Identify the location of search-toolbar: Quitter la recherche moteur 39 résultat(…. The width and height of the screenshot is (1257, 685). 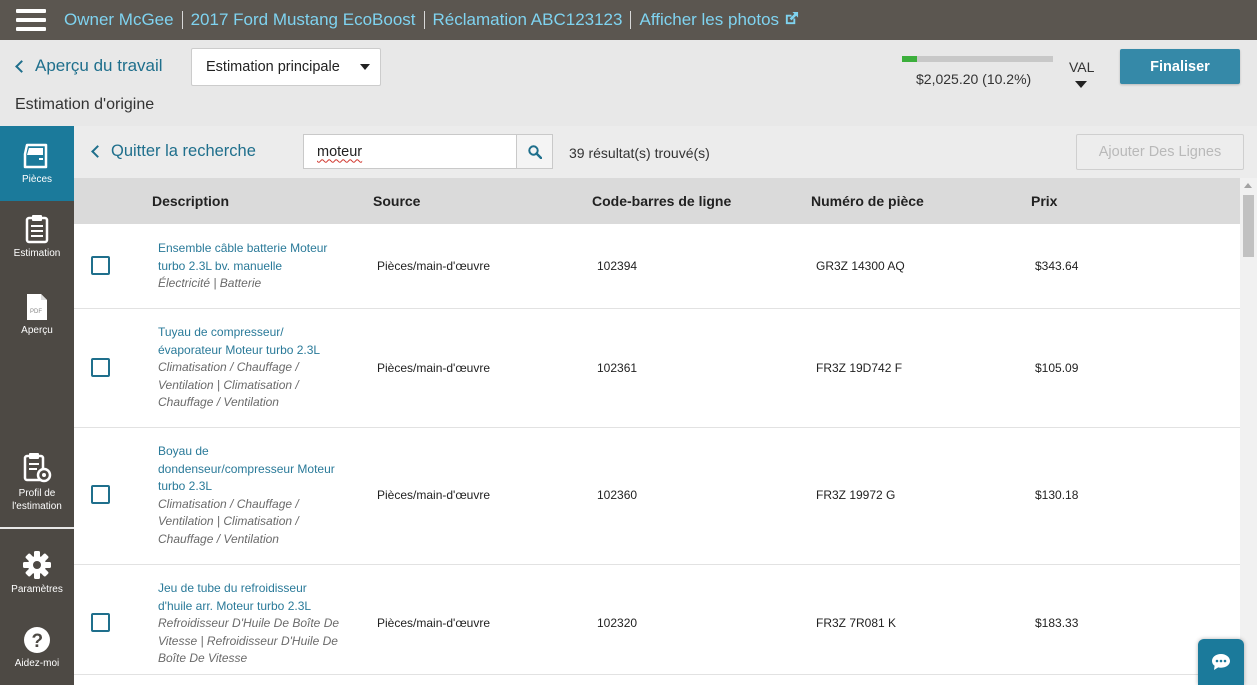
(665, 152).